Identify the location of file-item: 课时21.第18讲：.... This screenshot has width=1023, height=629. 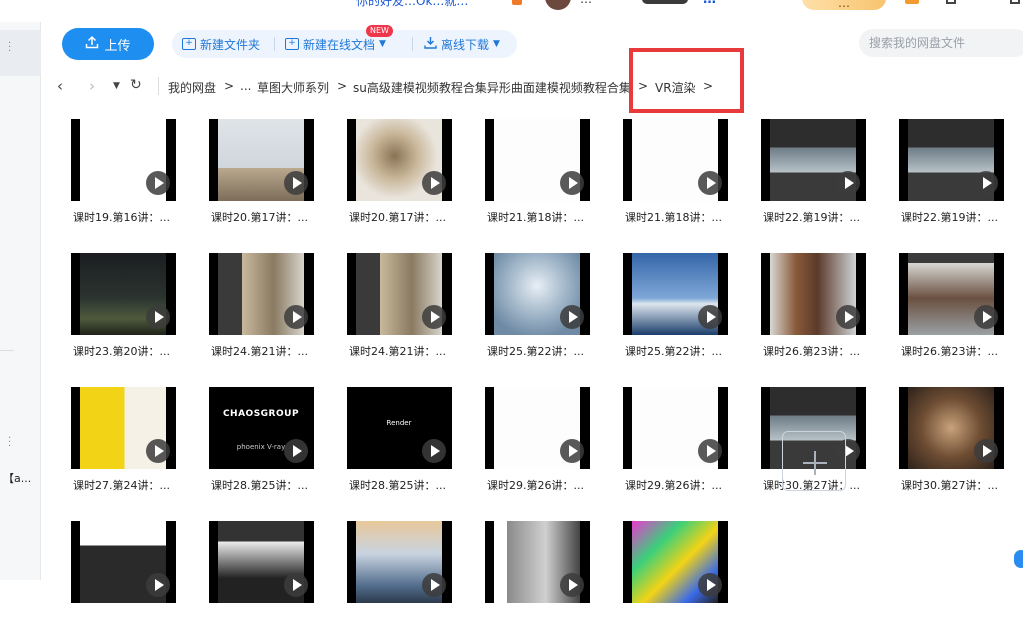
(660, 165).